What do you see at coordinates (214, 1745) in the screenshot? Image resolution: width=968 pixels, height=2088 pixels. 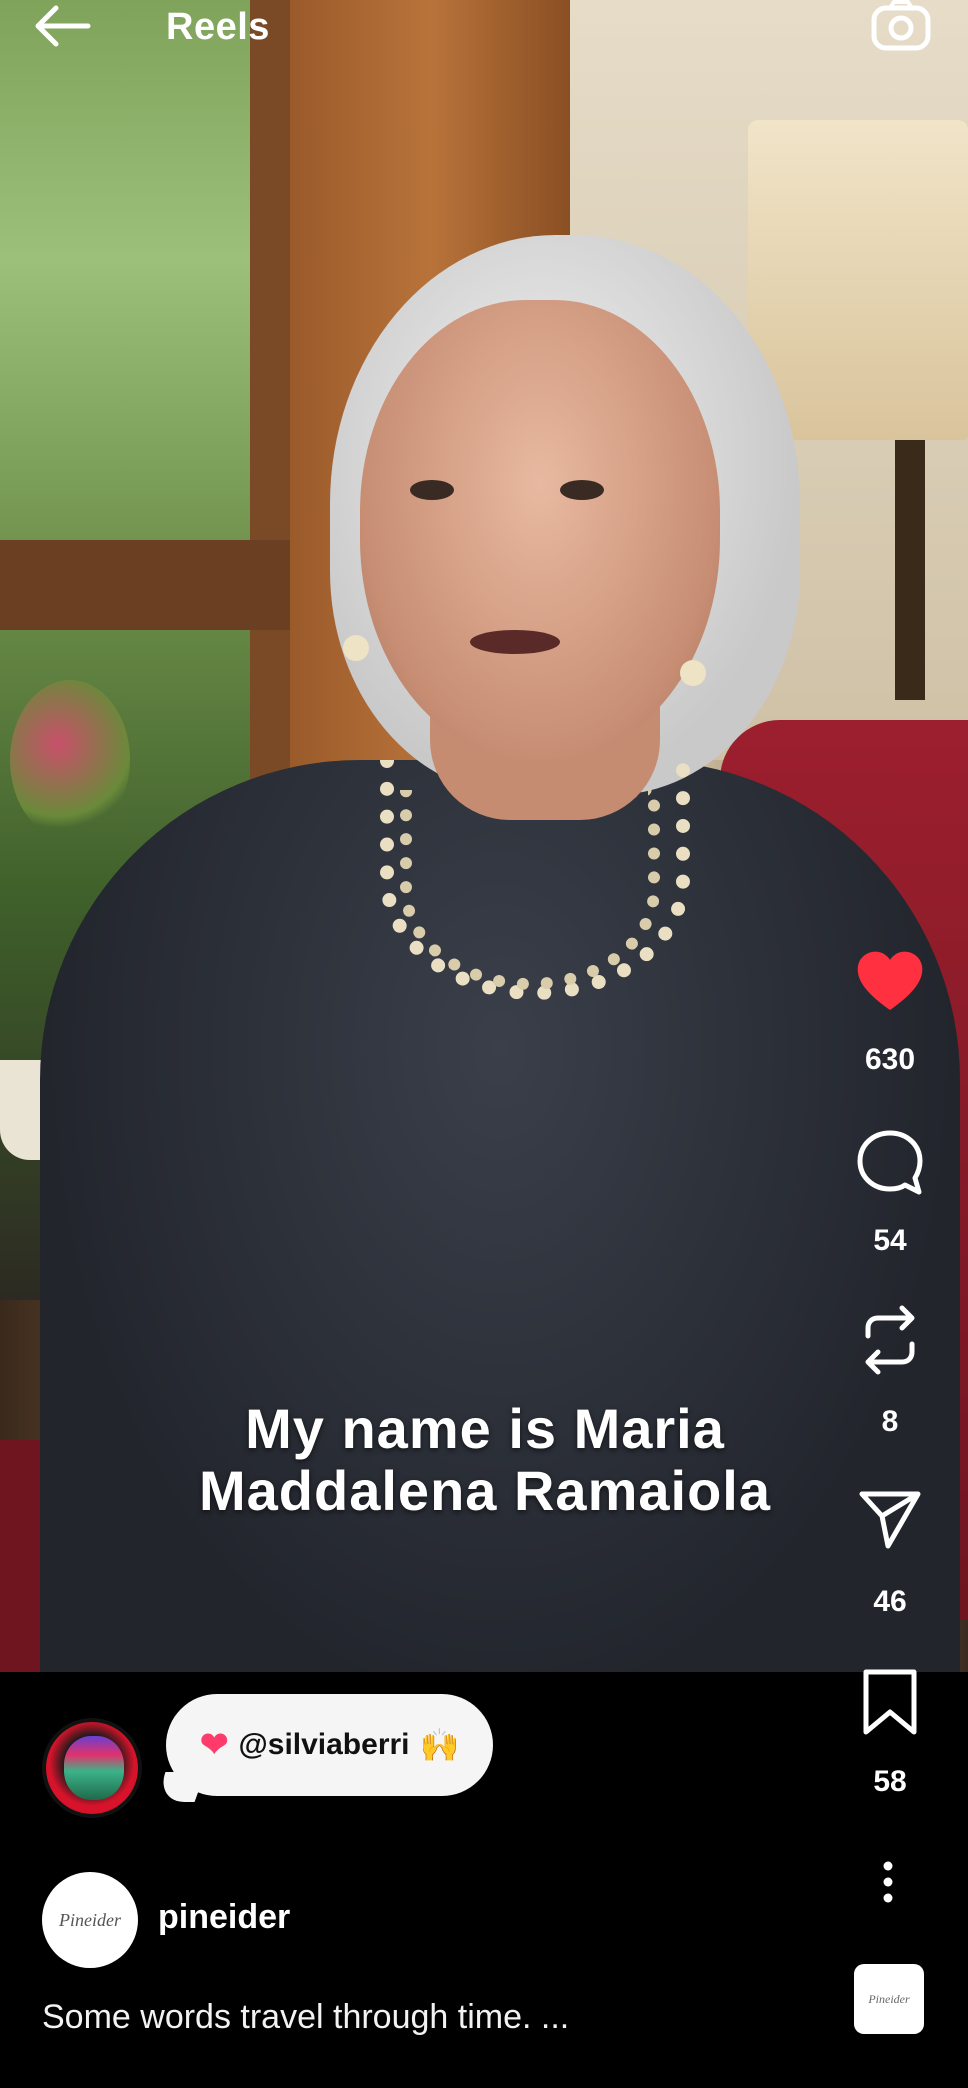 I see `heart-emoji: ❤` at bounding box center [214, 1745].